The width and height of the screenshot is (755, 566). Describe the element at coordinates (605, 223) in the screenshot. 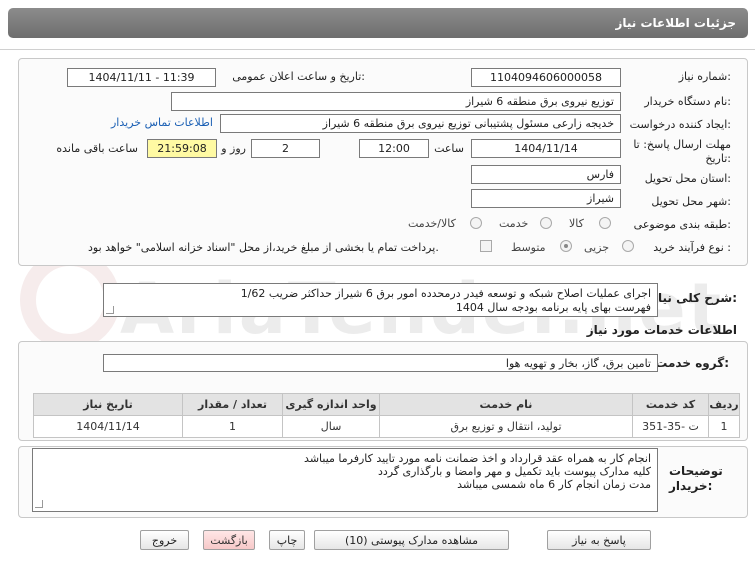

I see `category-radio-goods` at that location.